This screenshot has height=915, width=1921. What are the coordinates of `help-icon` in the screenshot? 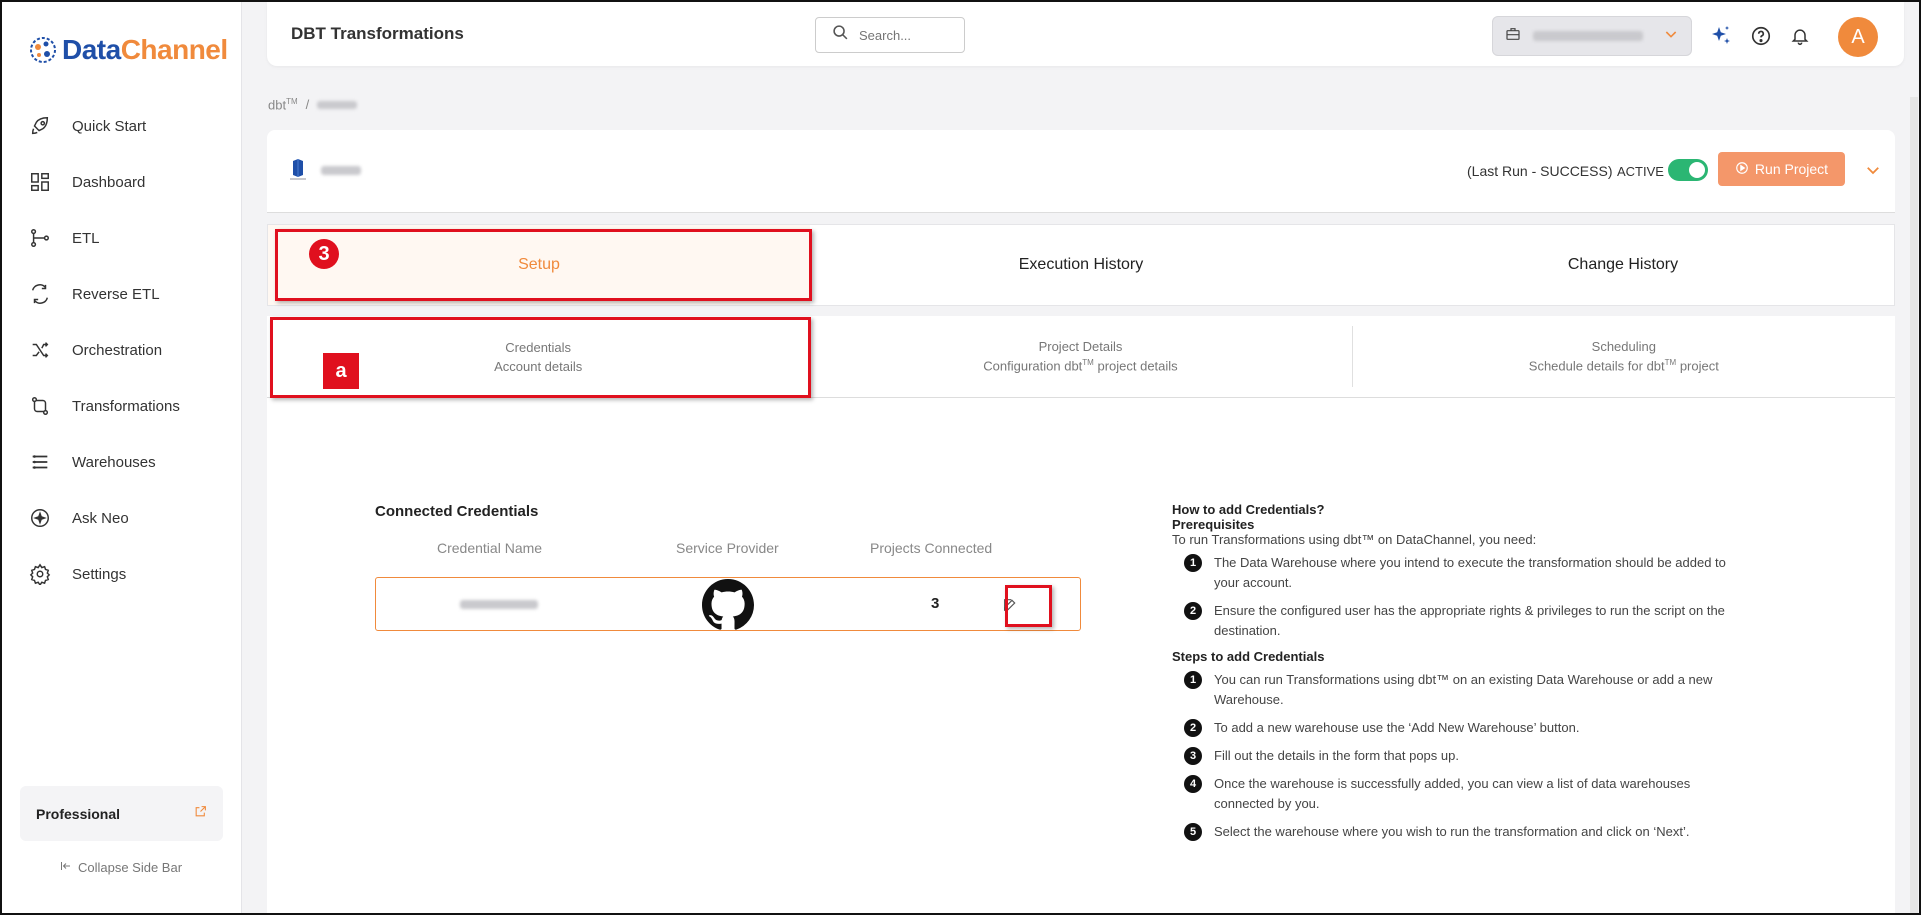 It's located at (1761, 36).